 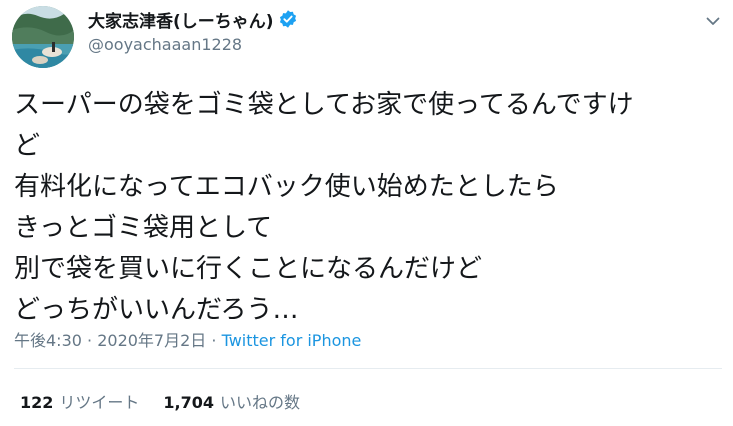 I want to click on likes-stat: 1,704 いいねの数, so click(x=231, y=401).